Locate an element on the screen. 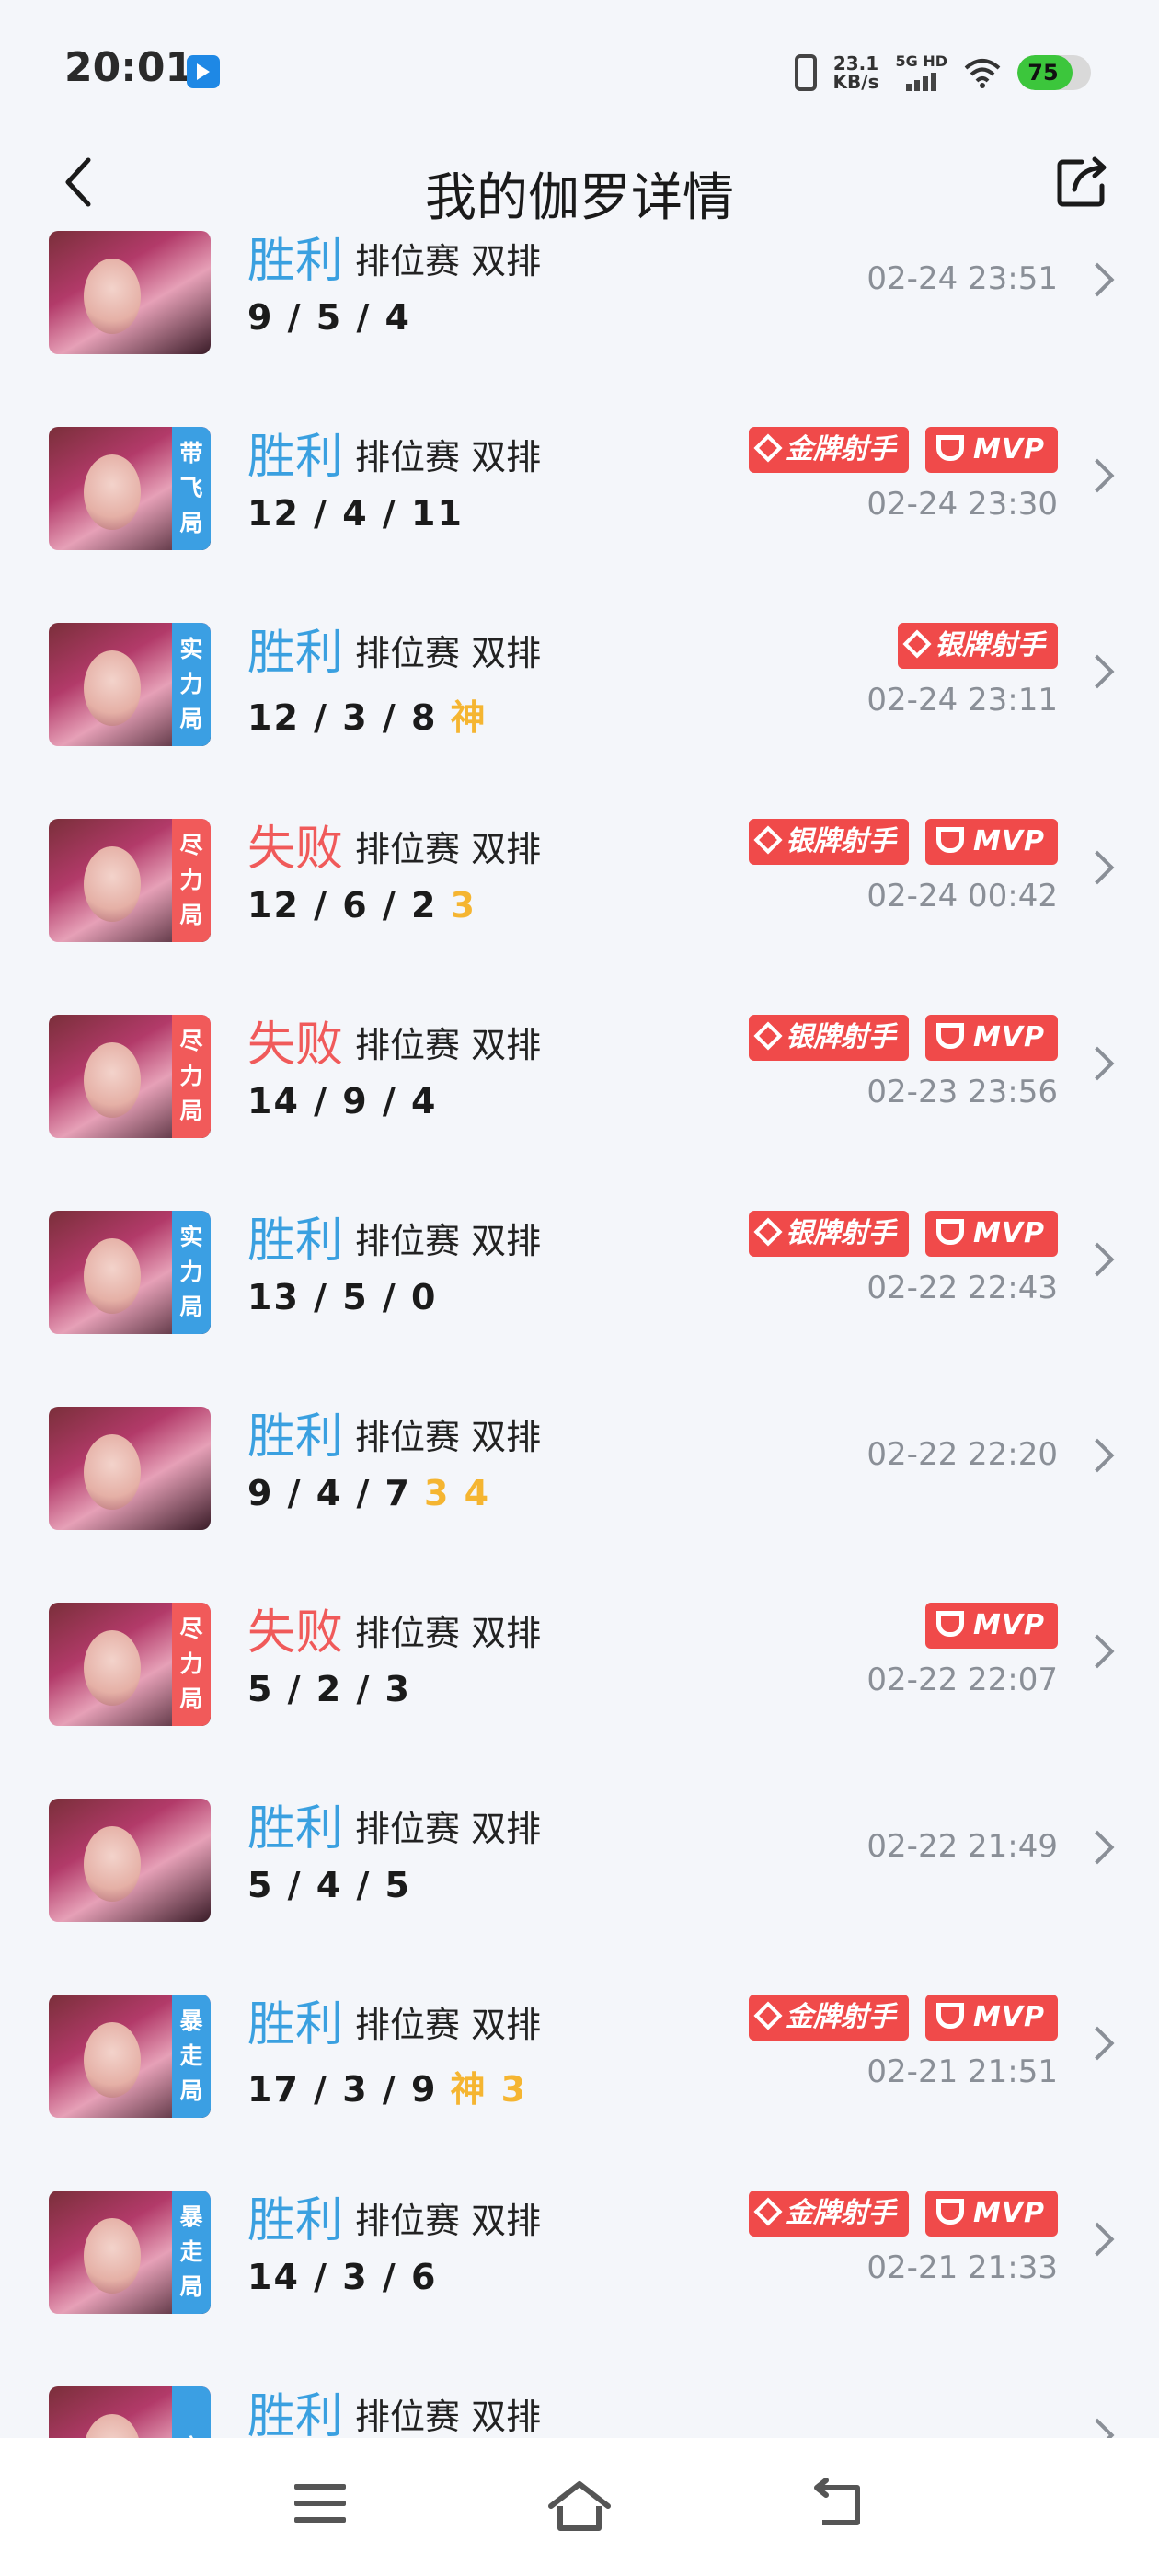 The image size is (1159, 2576). match-kda-value: 14 / 9 / 4 is located at coordinates (342, 1101).